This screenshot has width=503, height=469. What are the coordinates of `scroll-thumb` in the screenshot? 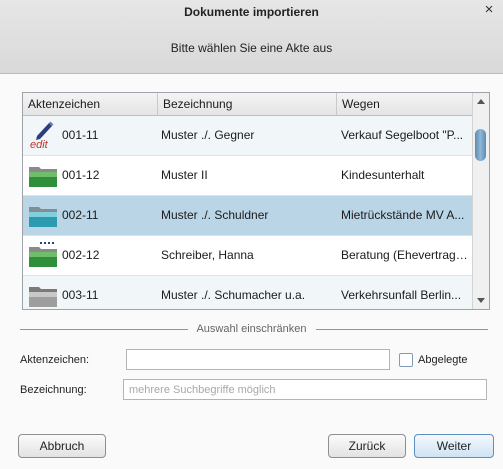 It's located at (480, 145).